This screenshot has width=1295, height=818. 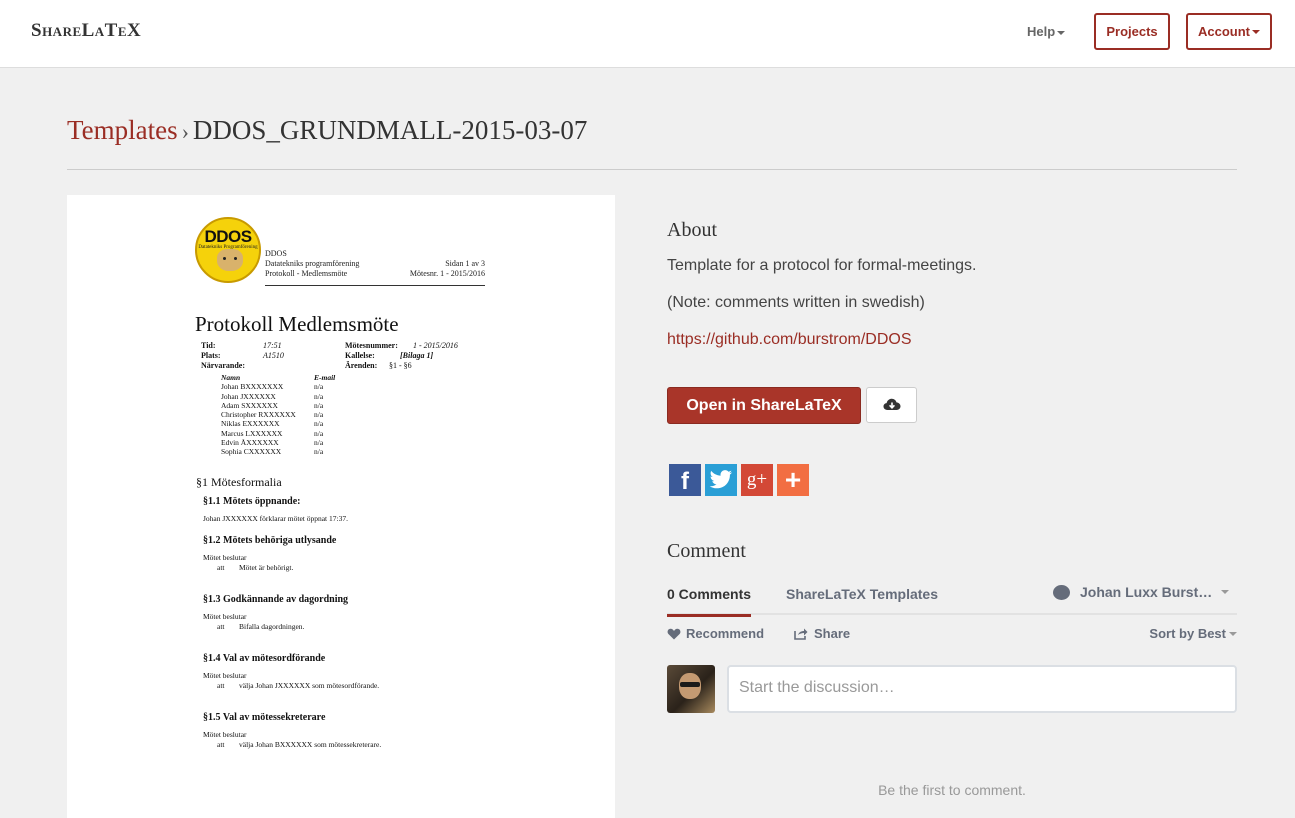 I want to click on meta-label: Mötesnummer:, so click(x=371, y=345).